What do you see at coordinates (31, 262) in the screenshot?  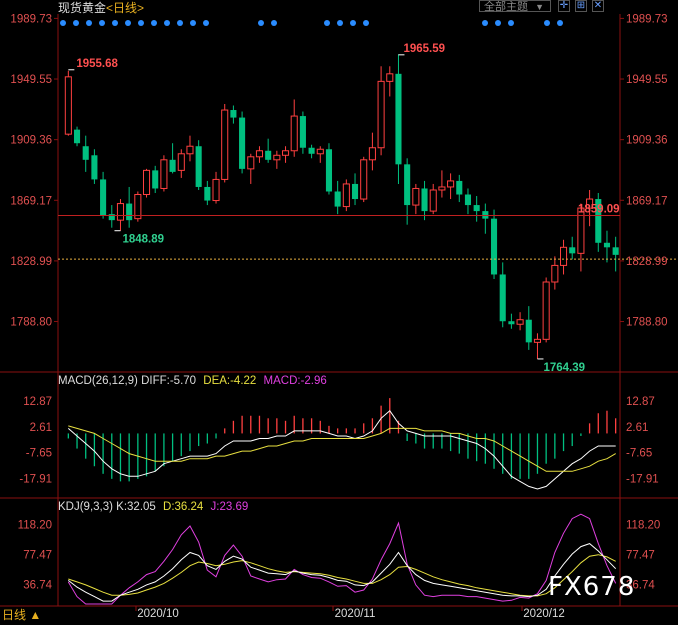 I see `left-price-tick: 1828.99` at bounding box center [31, 262].